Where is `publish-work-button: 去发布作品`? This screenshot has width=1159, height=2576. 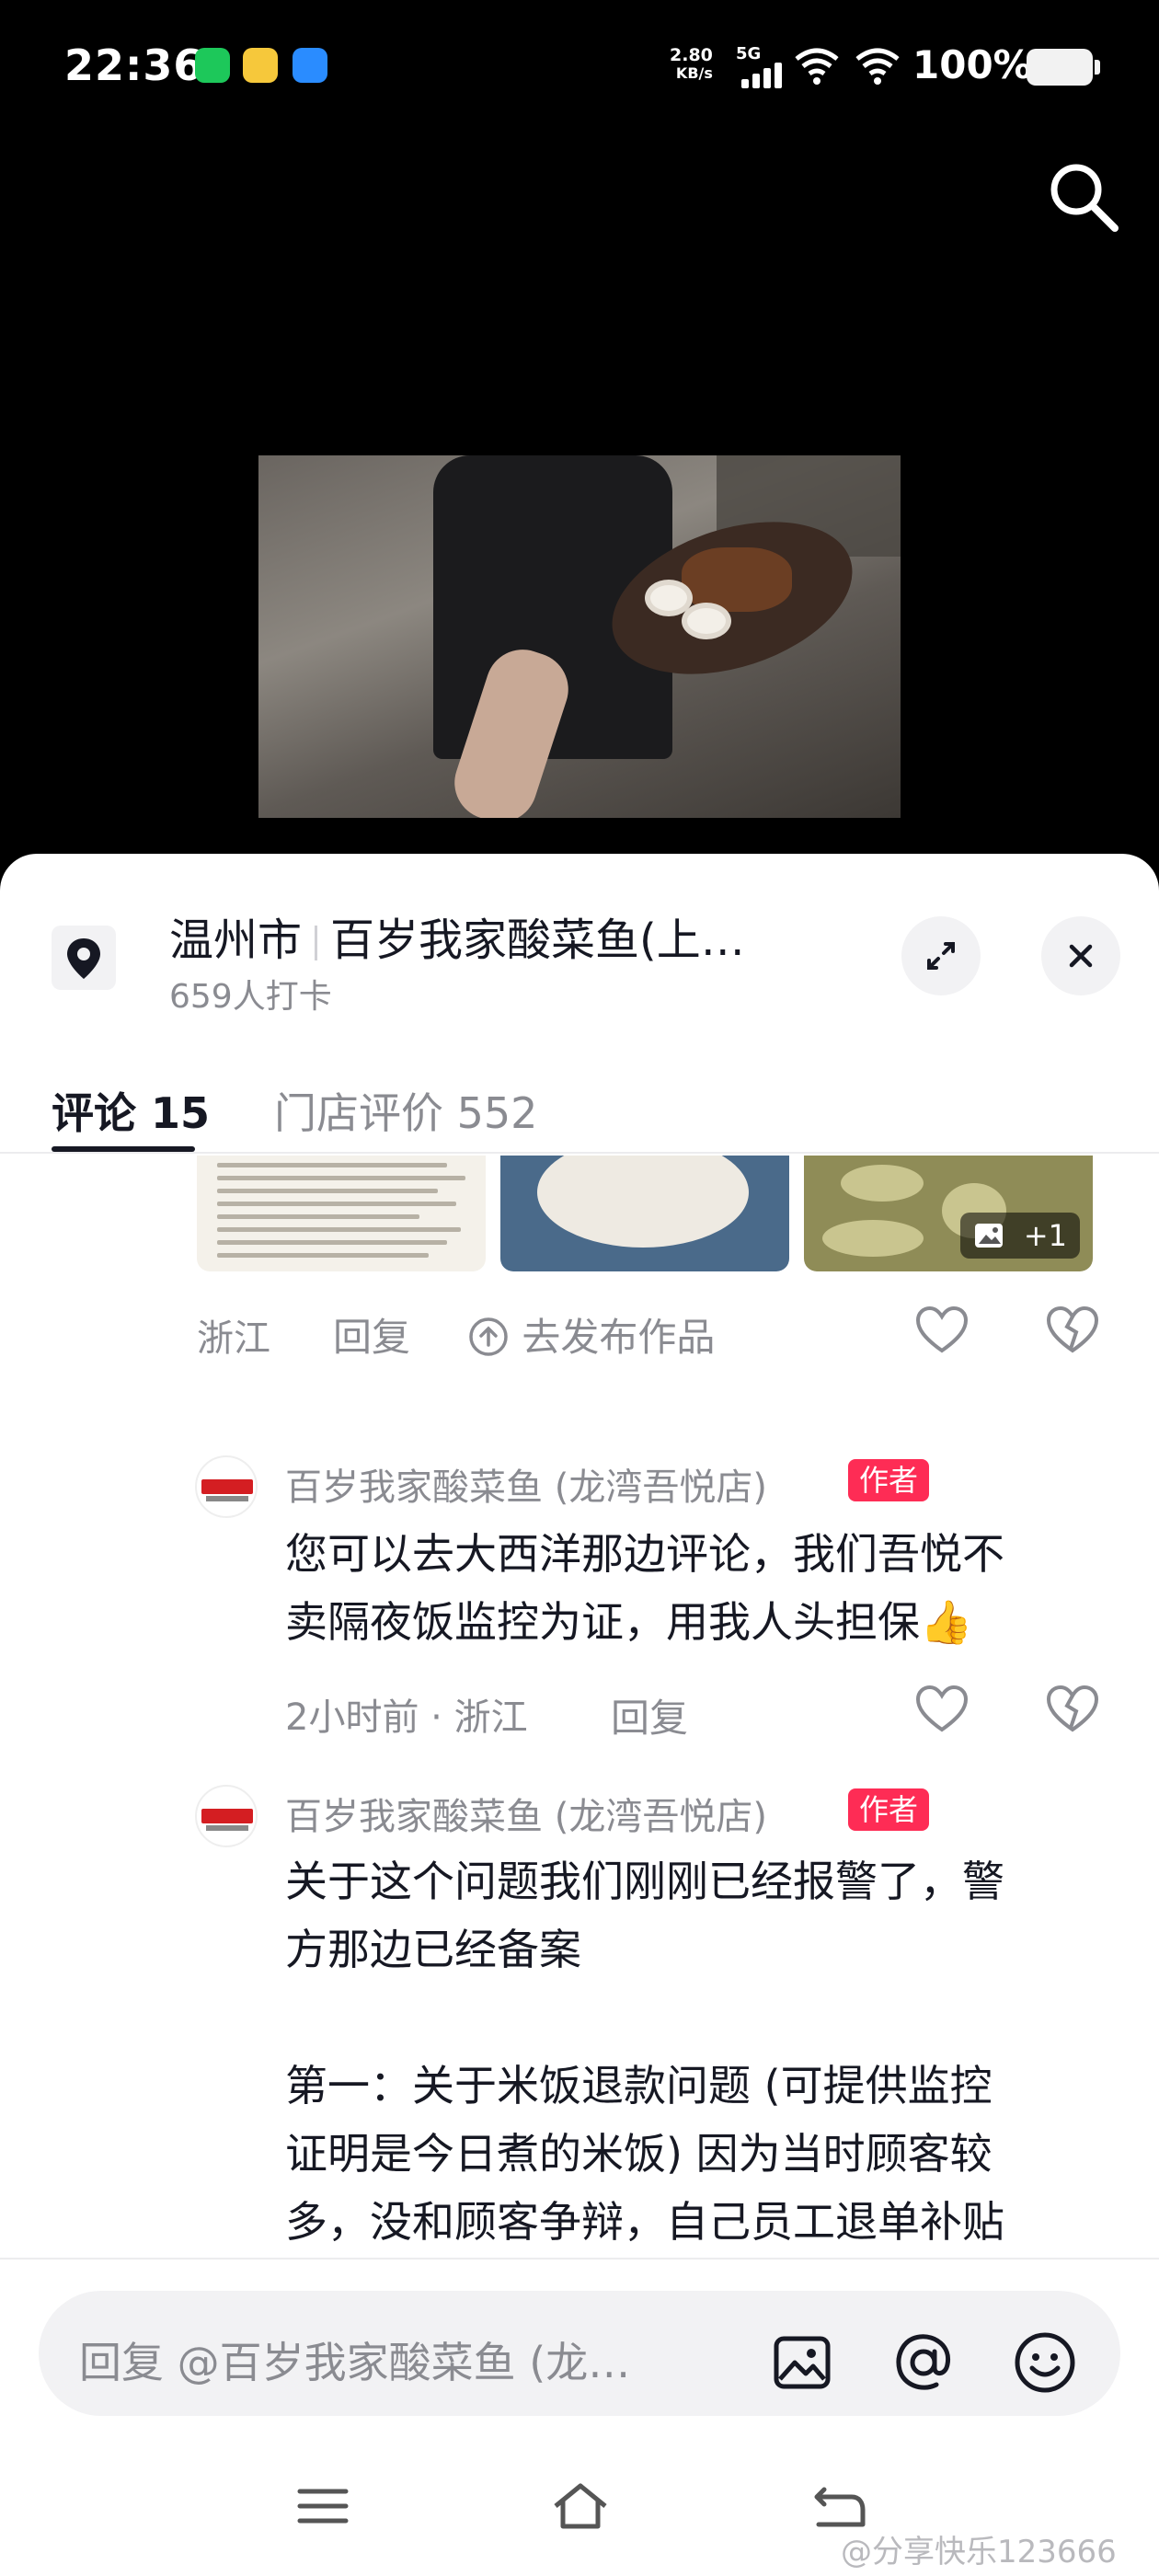
publish-work-button: 去发布作品 is located at coordinates (591, 1334).